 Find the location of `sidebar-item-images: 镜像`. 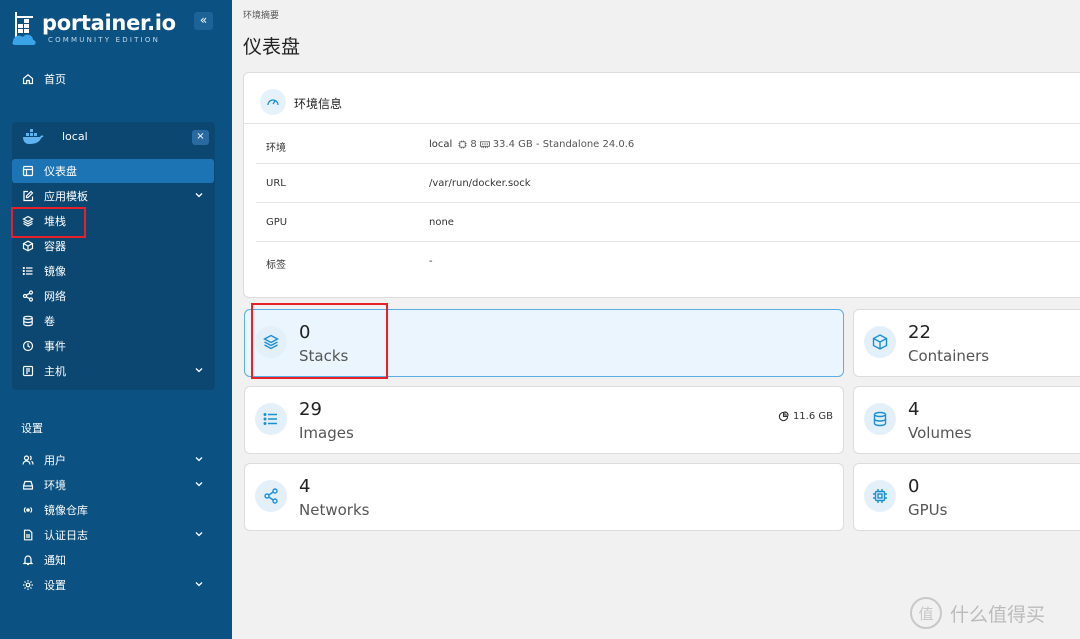

sidebar-item-images: 镜像 is located at coordinates (113, 271).